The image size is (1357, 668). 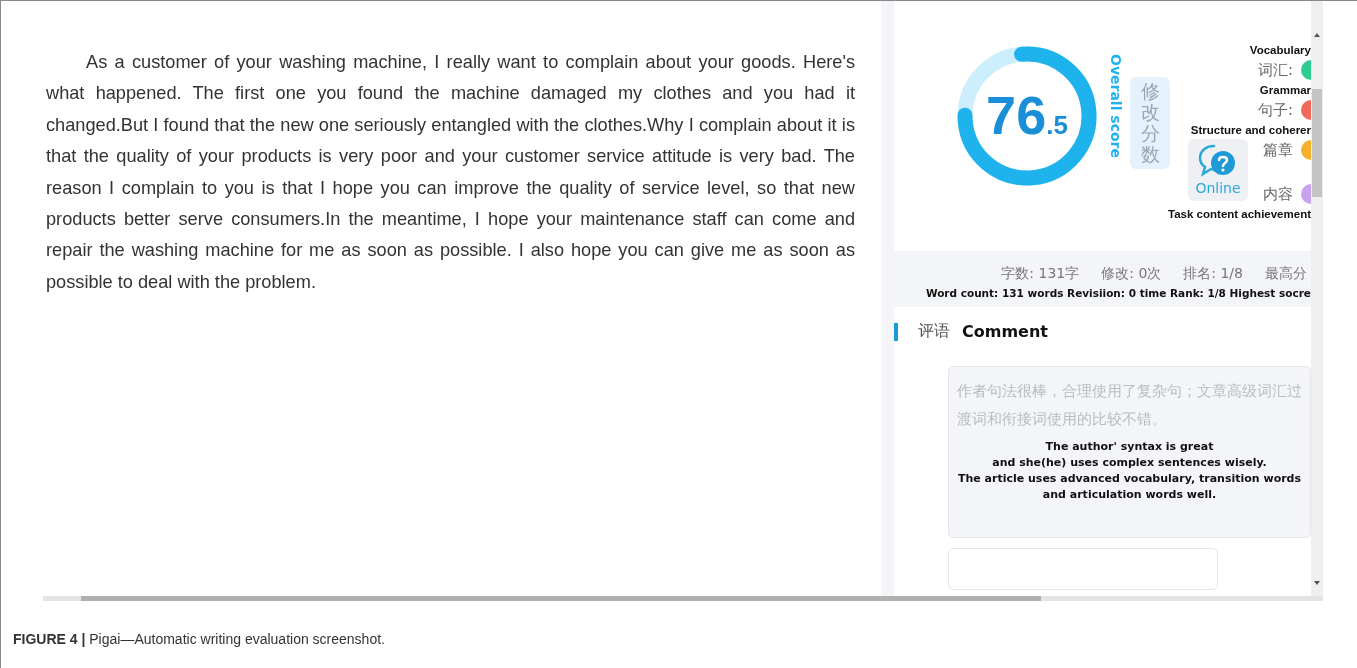 What do you see at coordinates (1285, 90) in the screenshot?
I see `dimension-label: Grammar` at bounding box center [1285, 90].